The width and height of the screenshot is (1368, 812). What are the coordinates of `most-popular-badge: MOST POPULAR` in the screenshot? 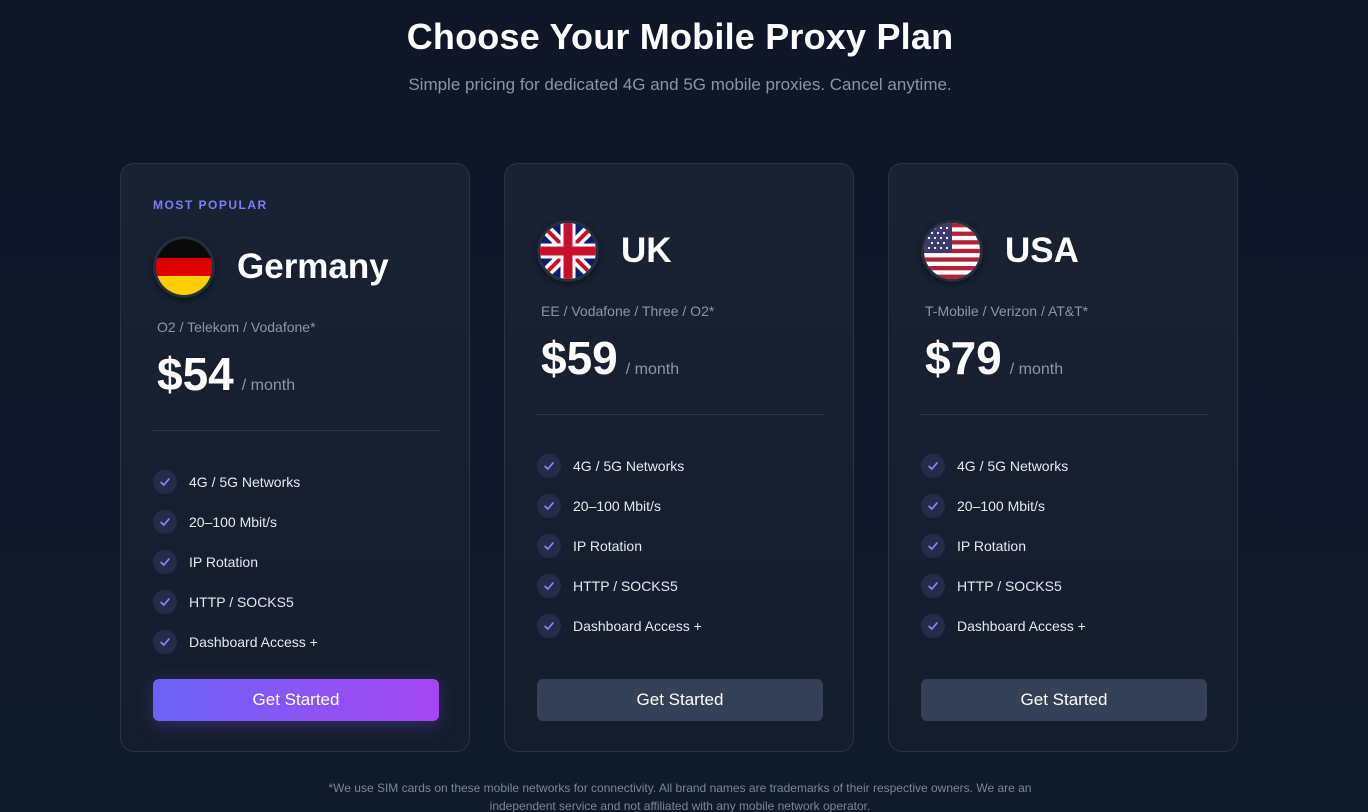 It's located at (210, 205).